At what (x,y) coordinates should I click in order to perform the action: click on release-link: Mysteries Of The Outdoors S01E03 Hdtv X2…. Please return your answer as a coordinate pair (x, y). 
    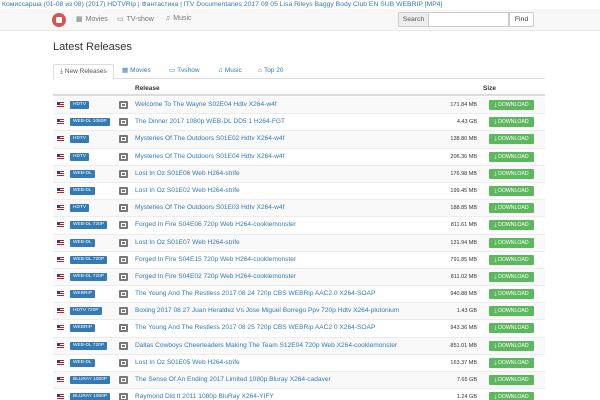
    Looking at the image, I should click on (209, 207).